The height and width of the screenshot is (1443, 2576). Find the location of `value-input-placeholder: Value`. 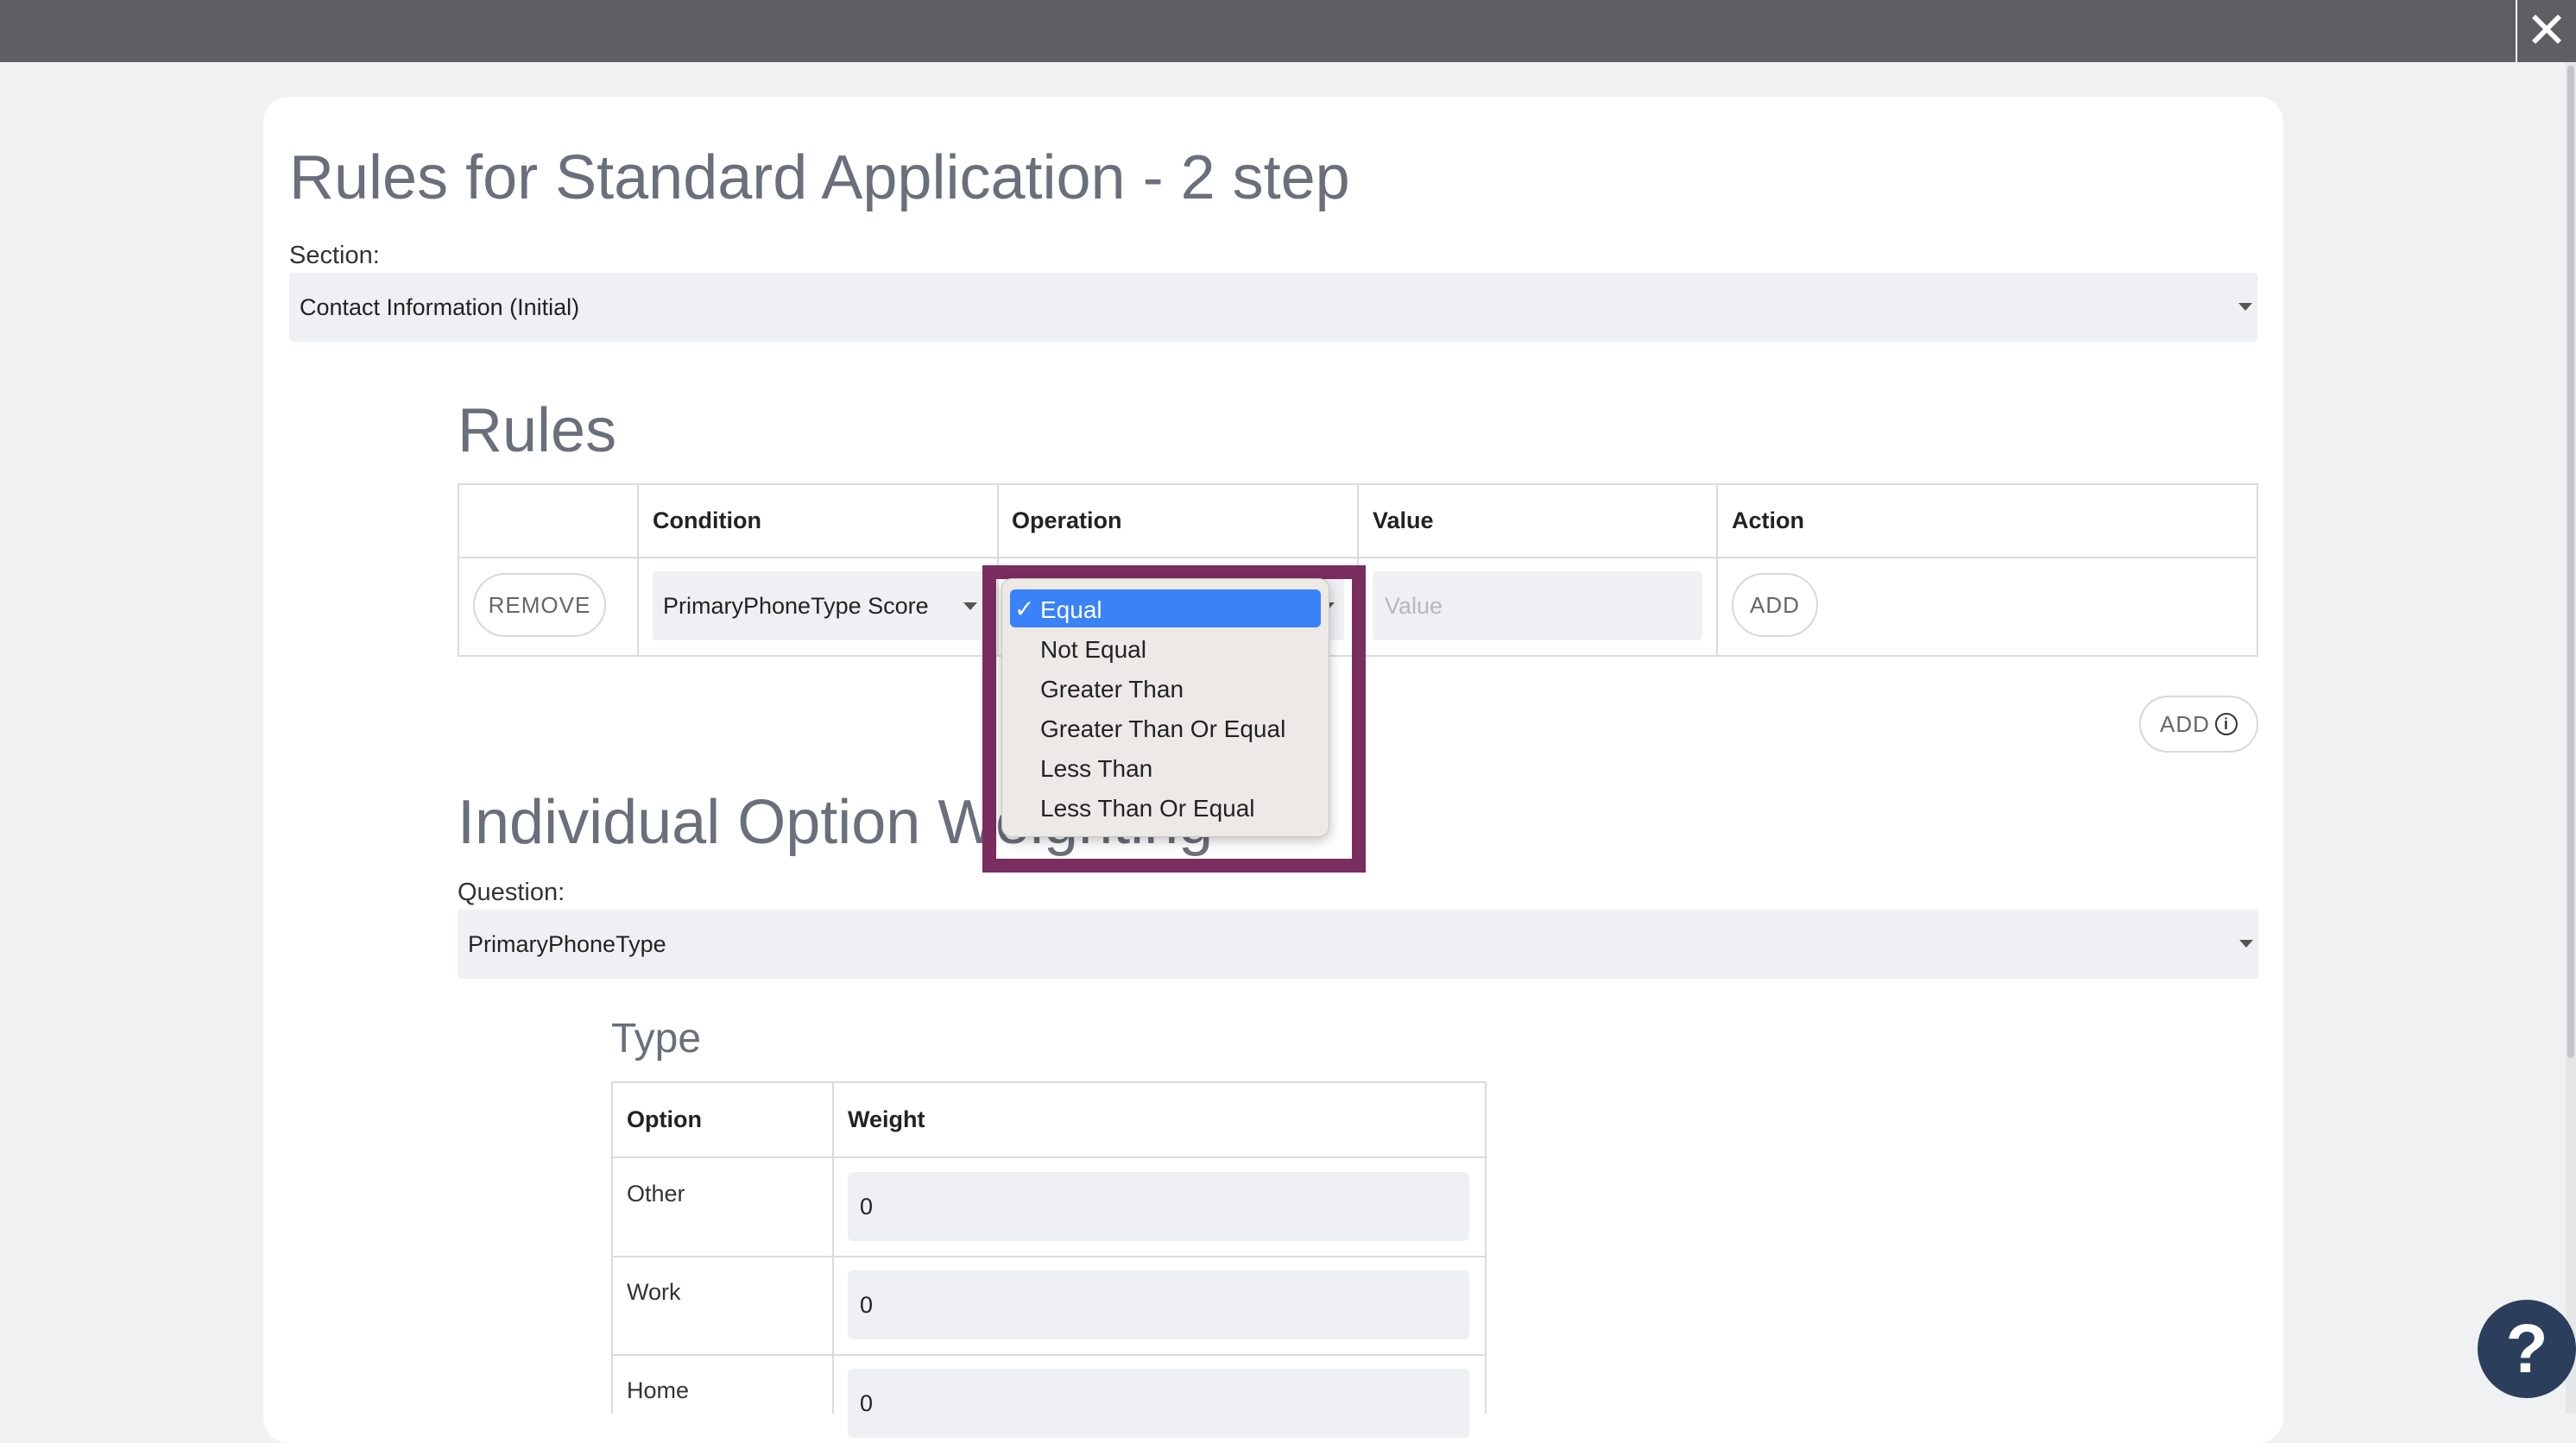

value-input-placeholder: Value is located at coordinates (1414, 605).